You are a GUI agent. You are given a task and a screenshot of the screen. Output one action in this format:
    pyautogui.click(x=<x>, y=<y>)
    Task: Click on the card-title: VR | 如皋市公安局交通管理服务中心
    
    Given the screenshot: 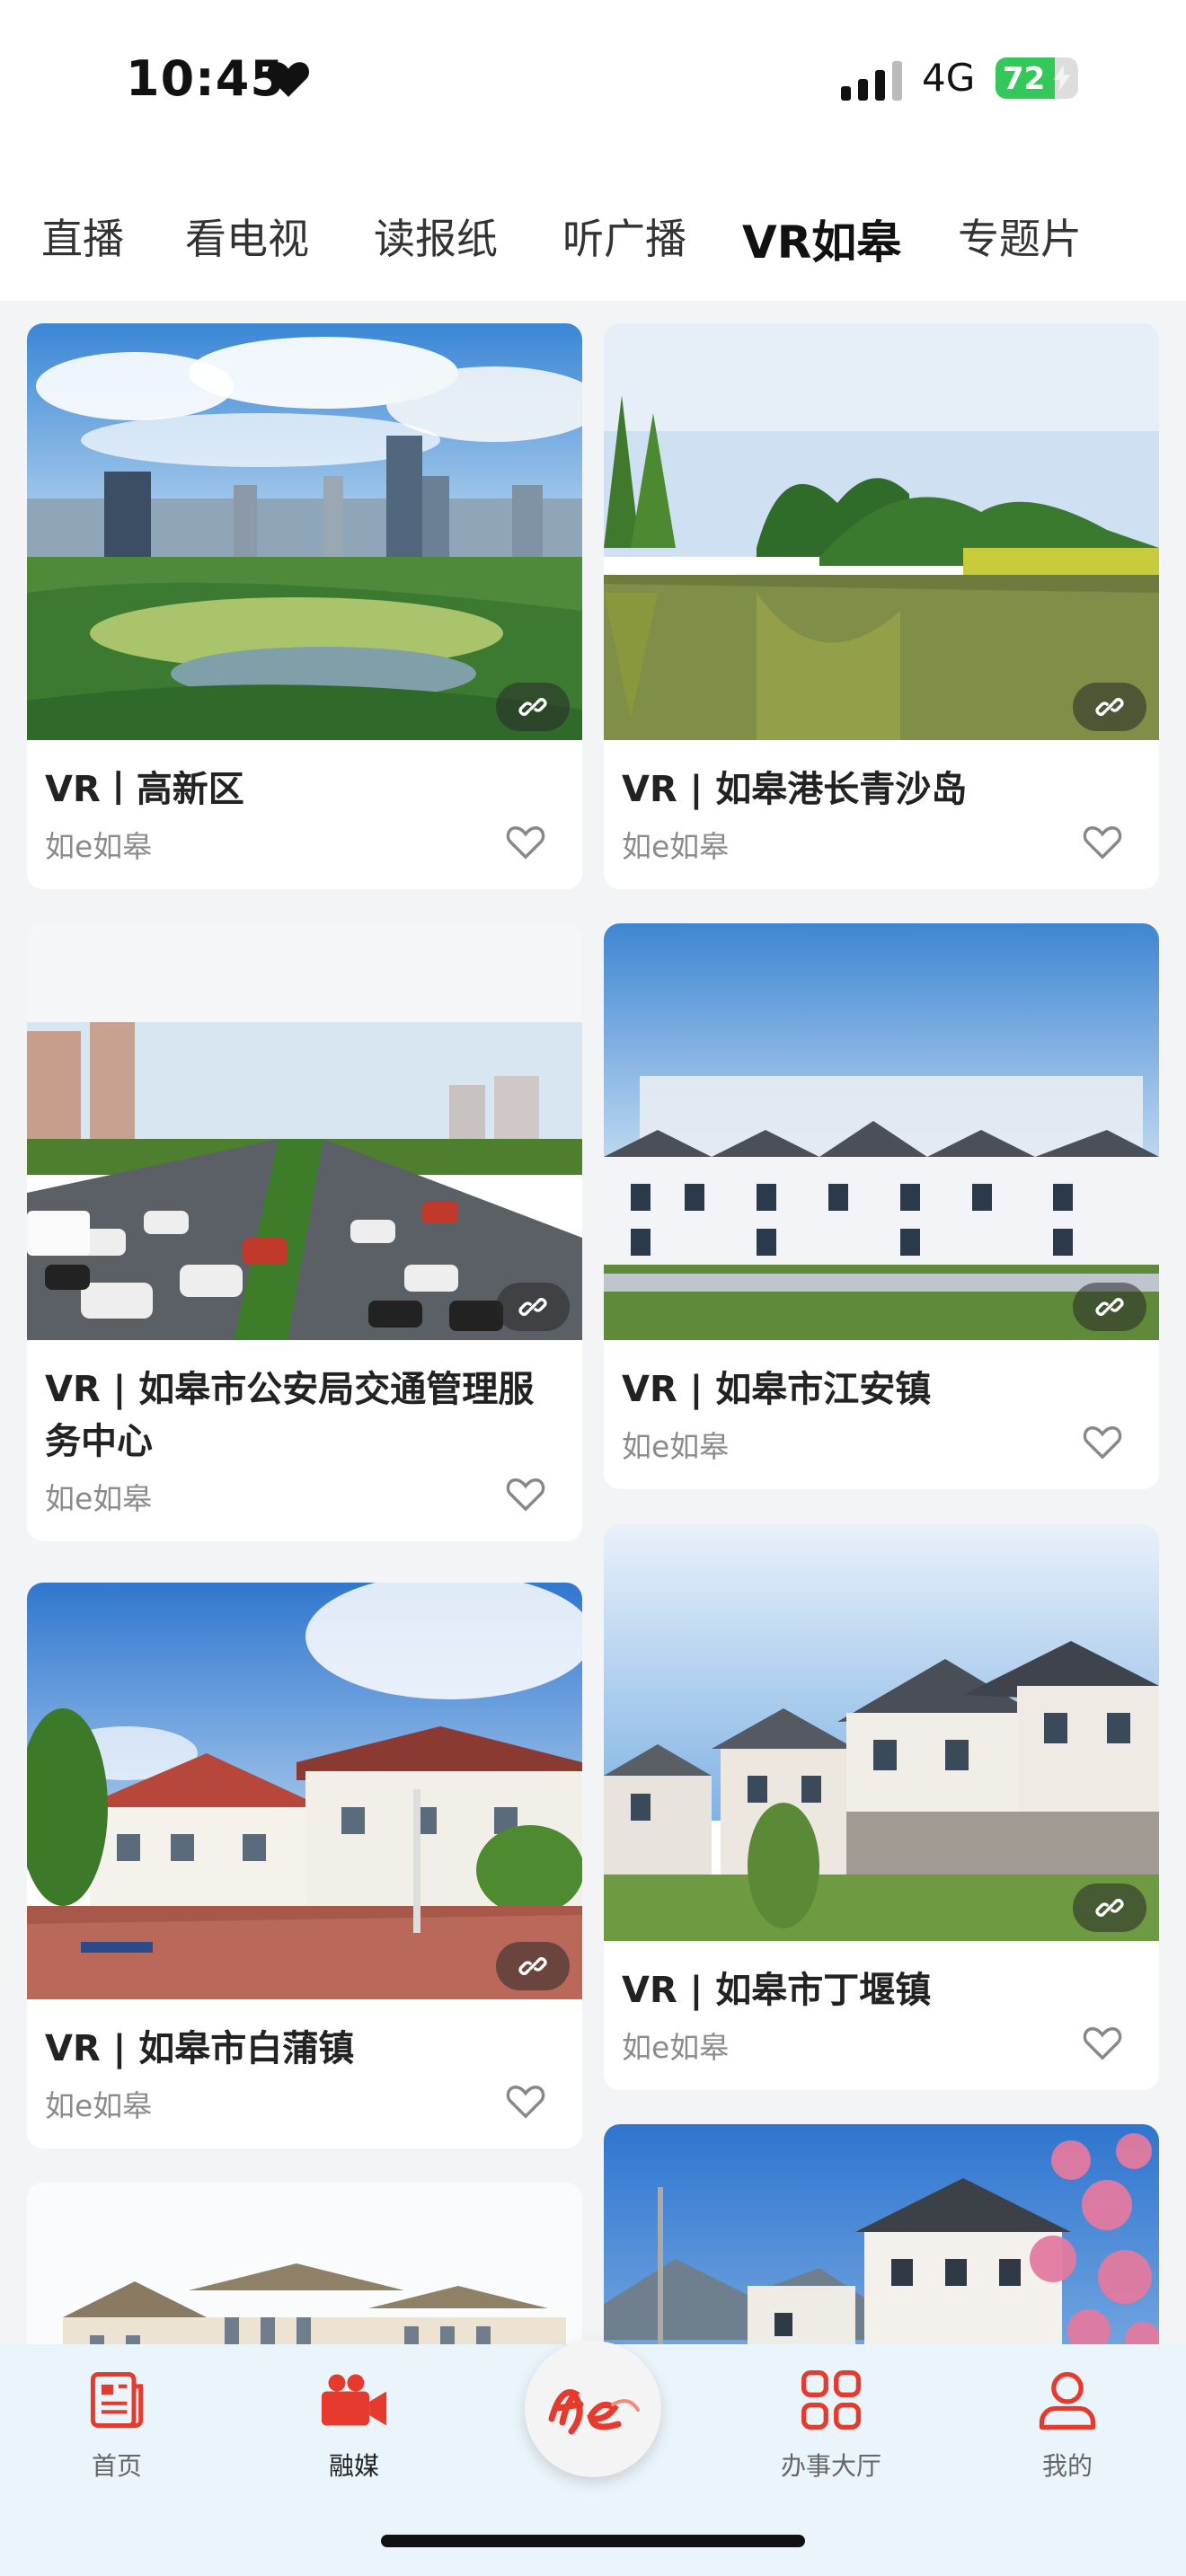 What is the action you would take?
    pyautogui.click(x=303, y=1415)
    